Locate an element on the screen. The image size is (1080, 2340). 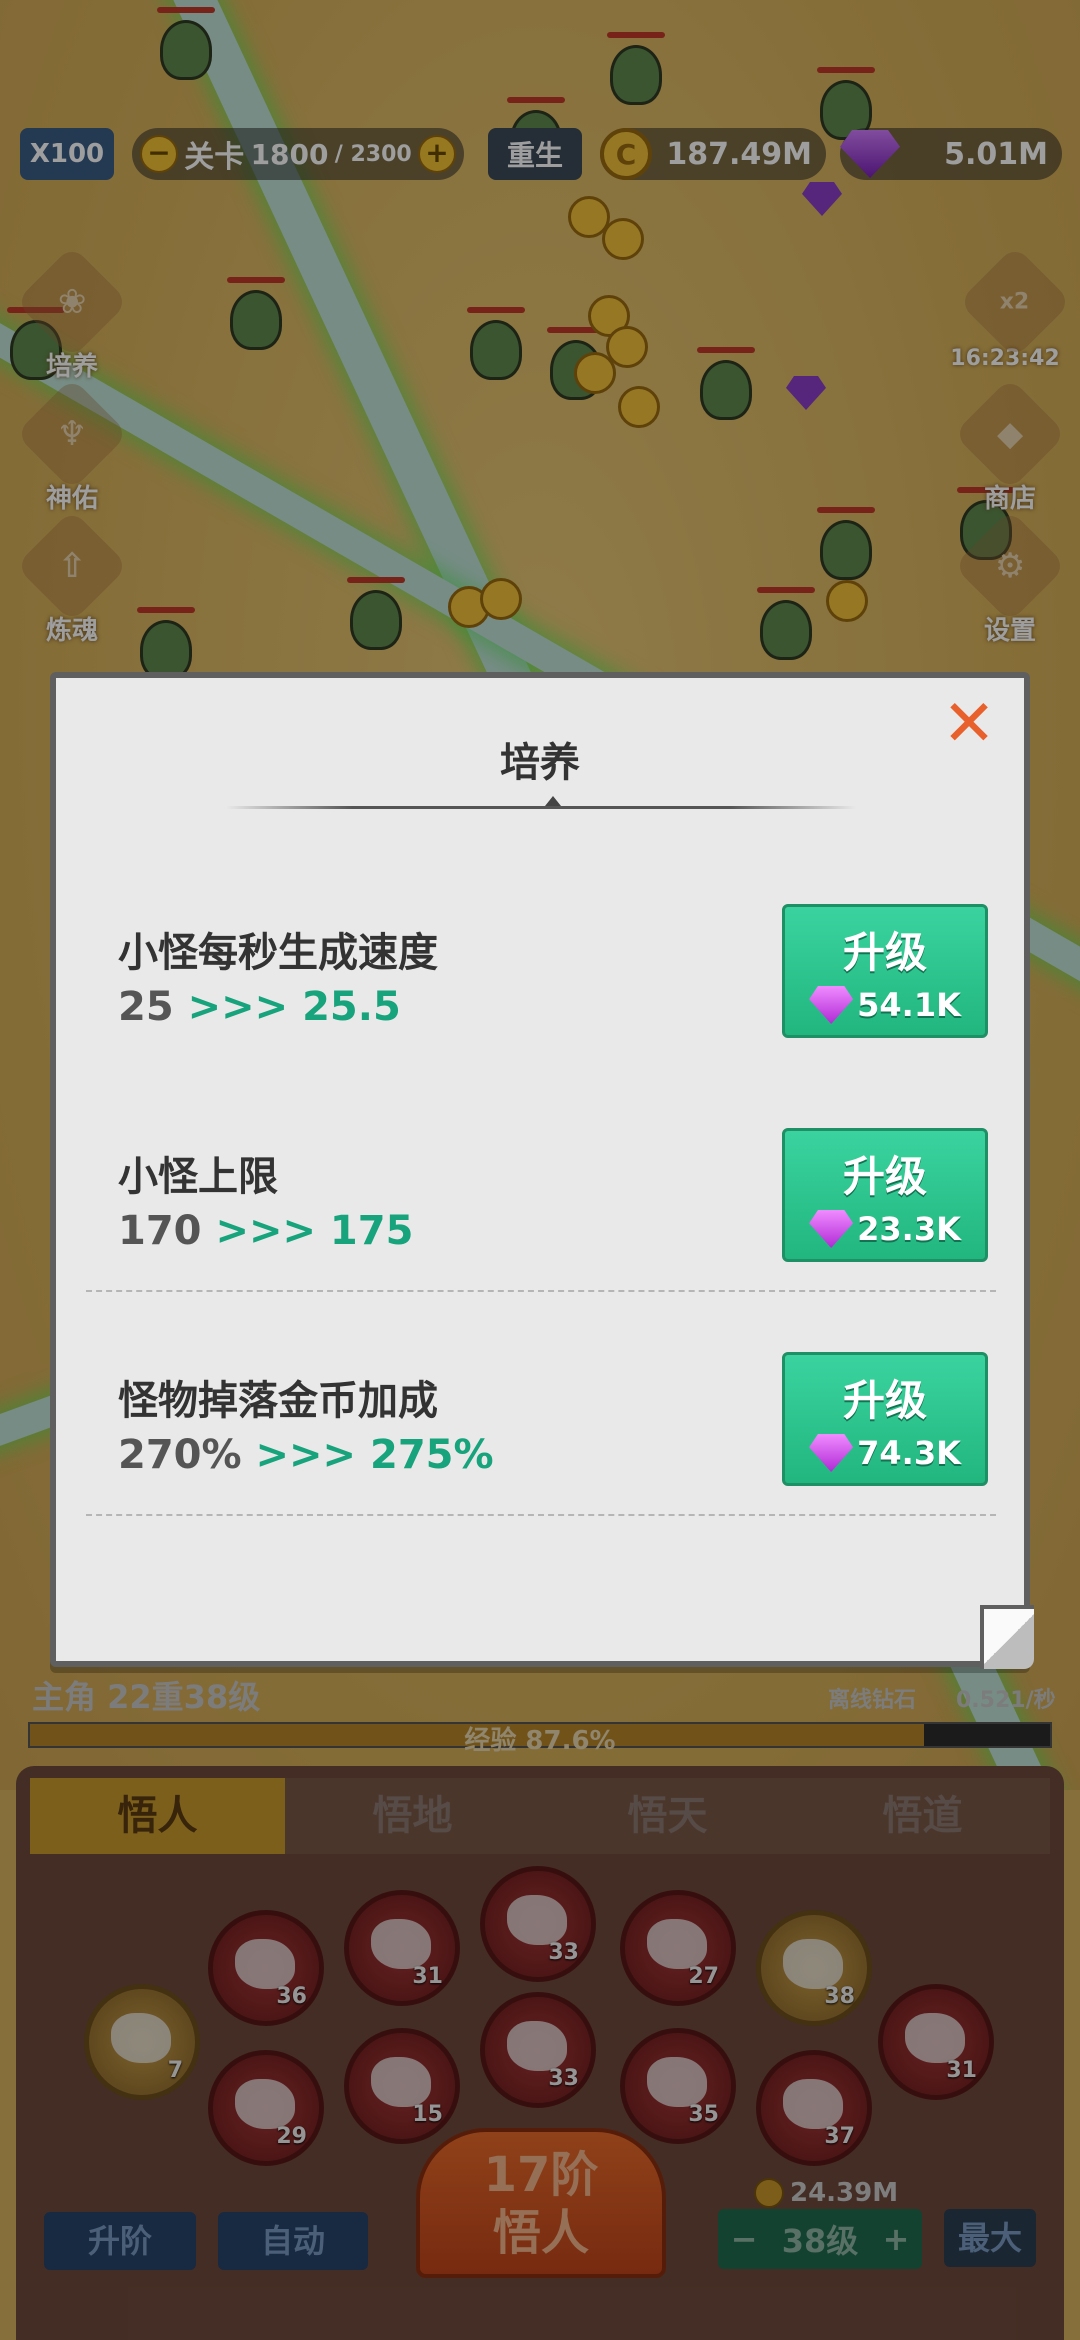
dialog-title: 培养 is located at coordinates (540, 763).